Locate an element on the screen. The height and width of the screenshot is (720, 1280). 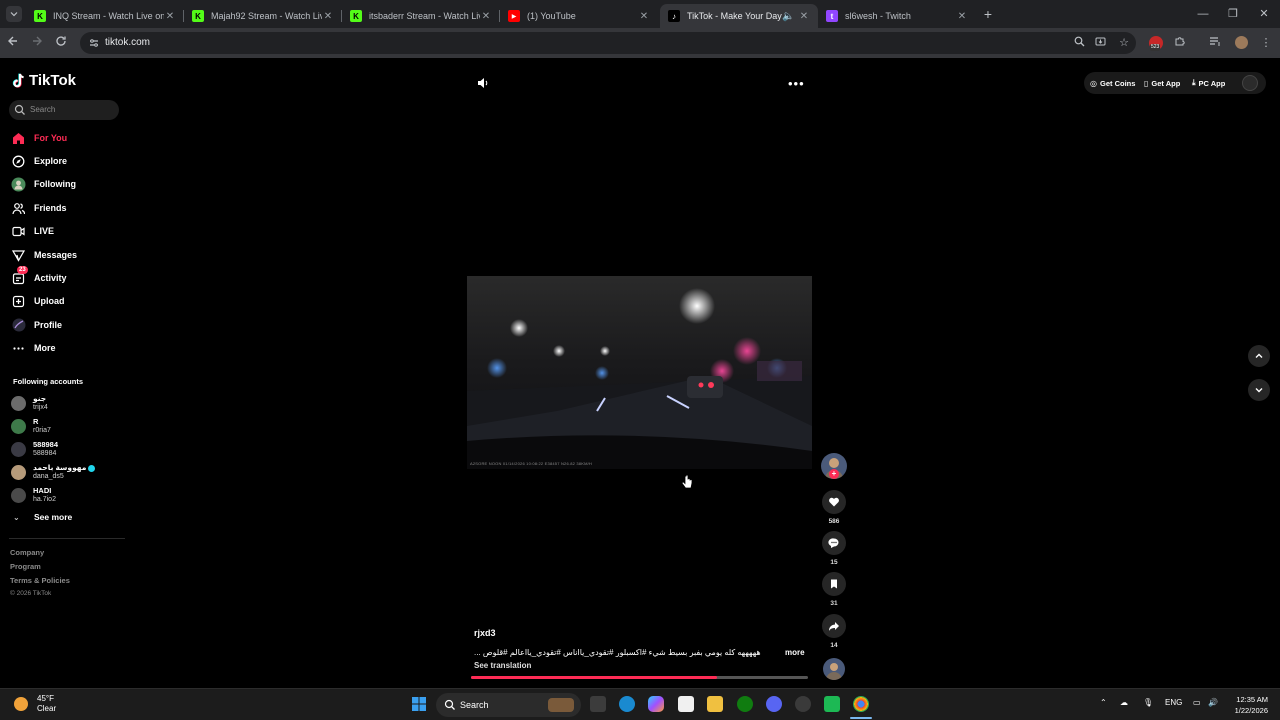
get-coins-button: ◎ Get Coins is located at coordinates (1112, 83).